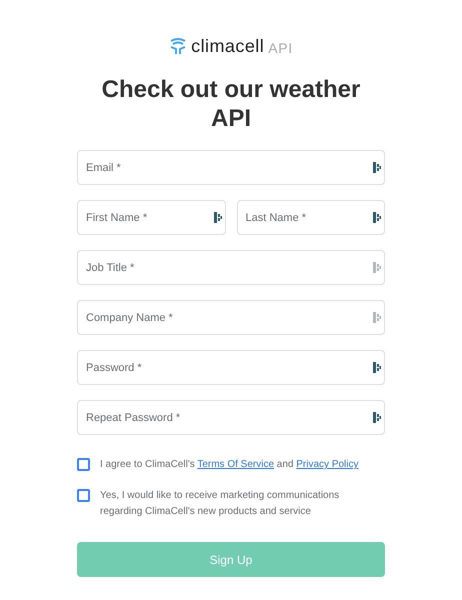  I want to click on page-title: Check out our weather API, so click(231, 104).